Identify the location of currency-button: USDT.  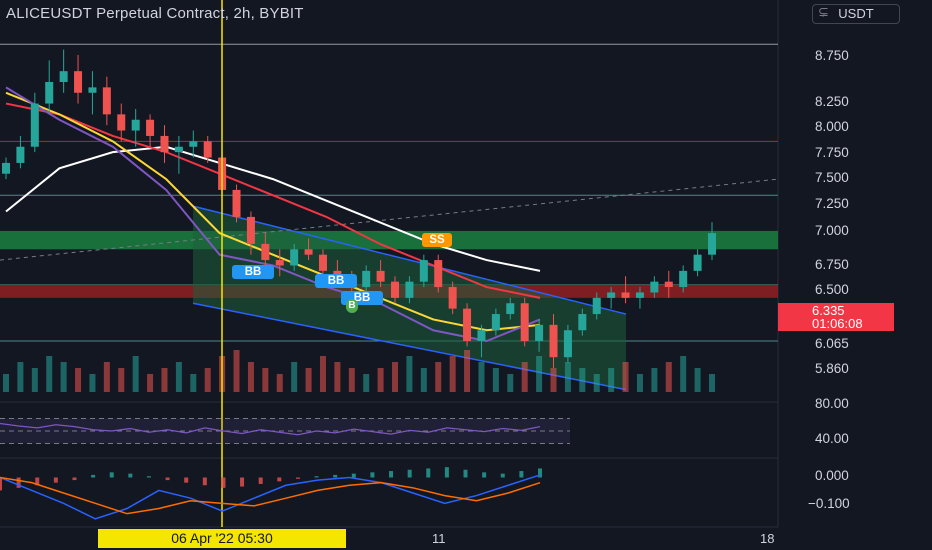
(856, 14).